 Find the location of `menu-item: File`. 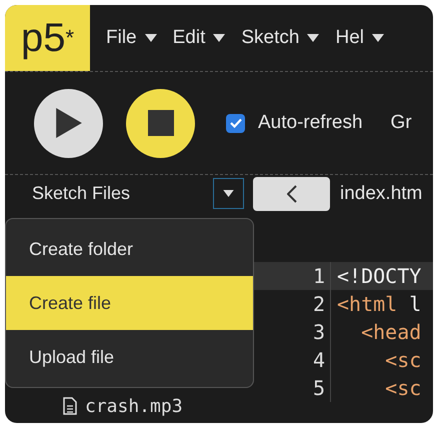

menu-item: File is located at coordinates (131, 38).